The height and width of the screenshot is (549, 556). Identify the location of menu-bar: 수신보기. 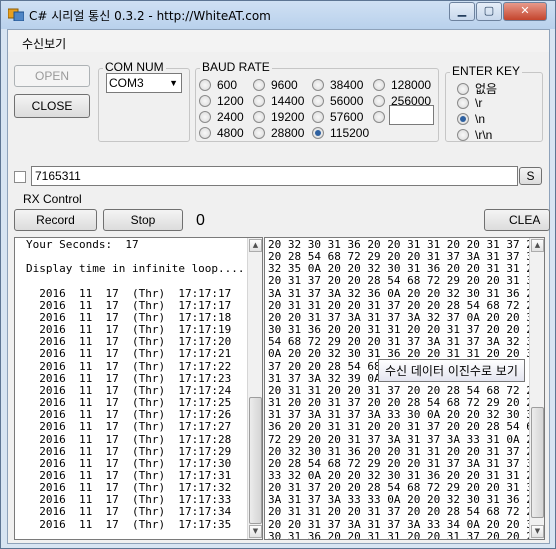
(278, 41).